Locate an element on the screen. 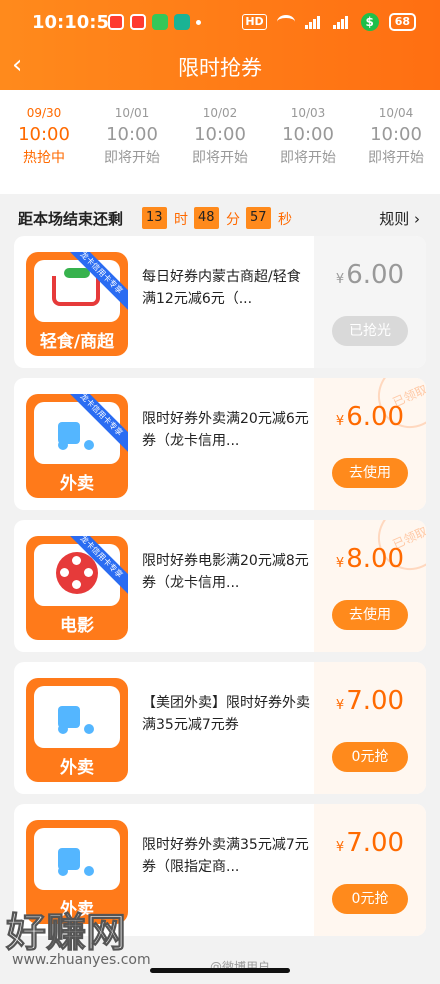  date-tab: 10/02 10:00 即将开始 is located at coordinates (220, 136).